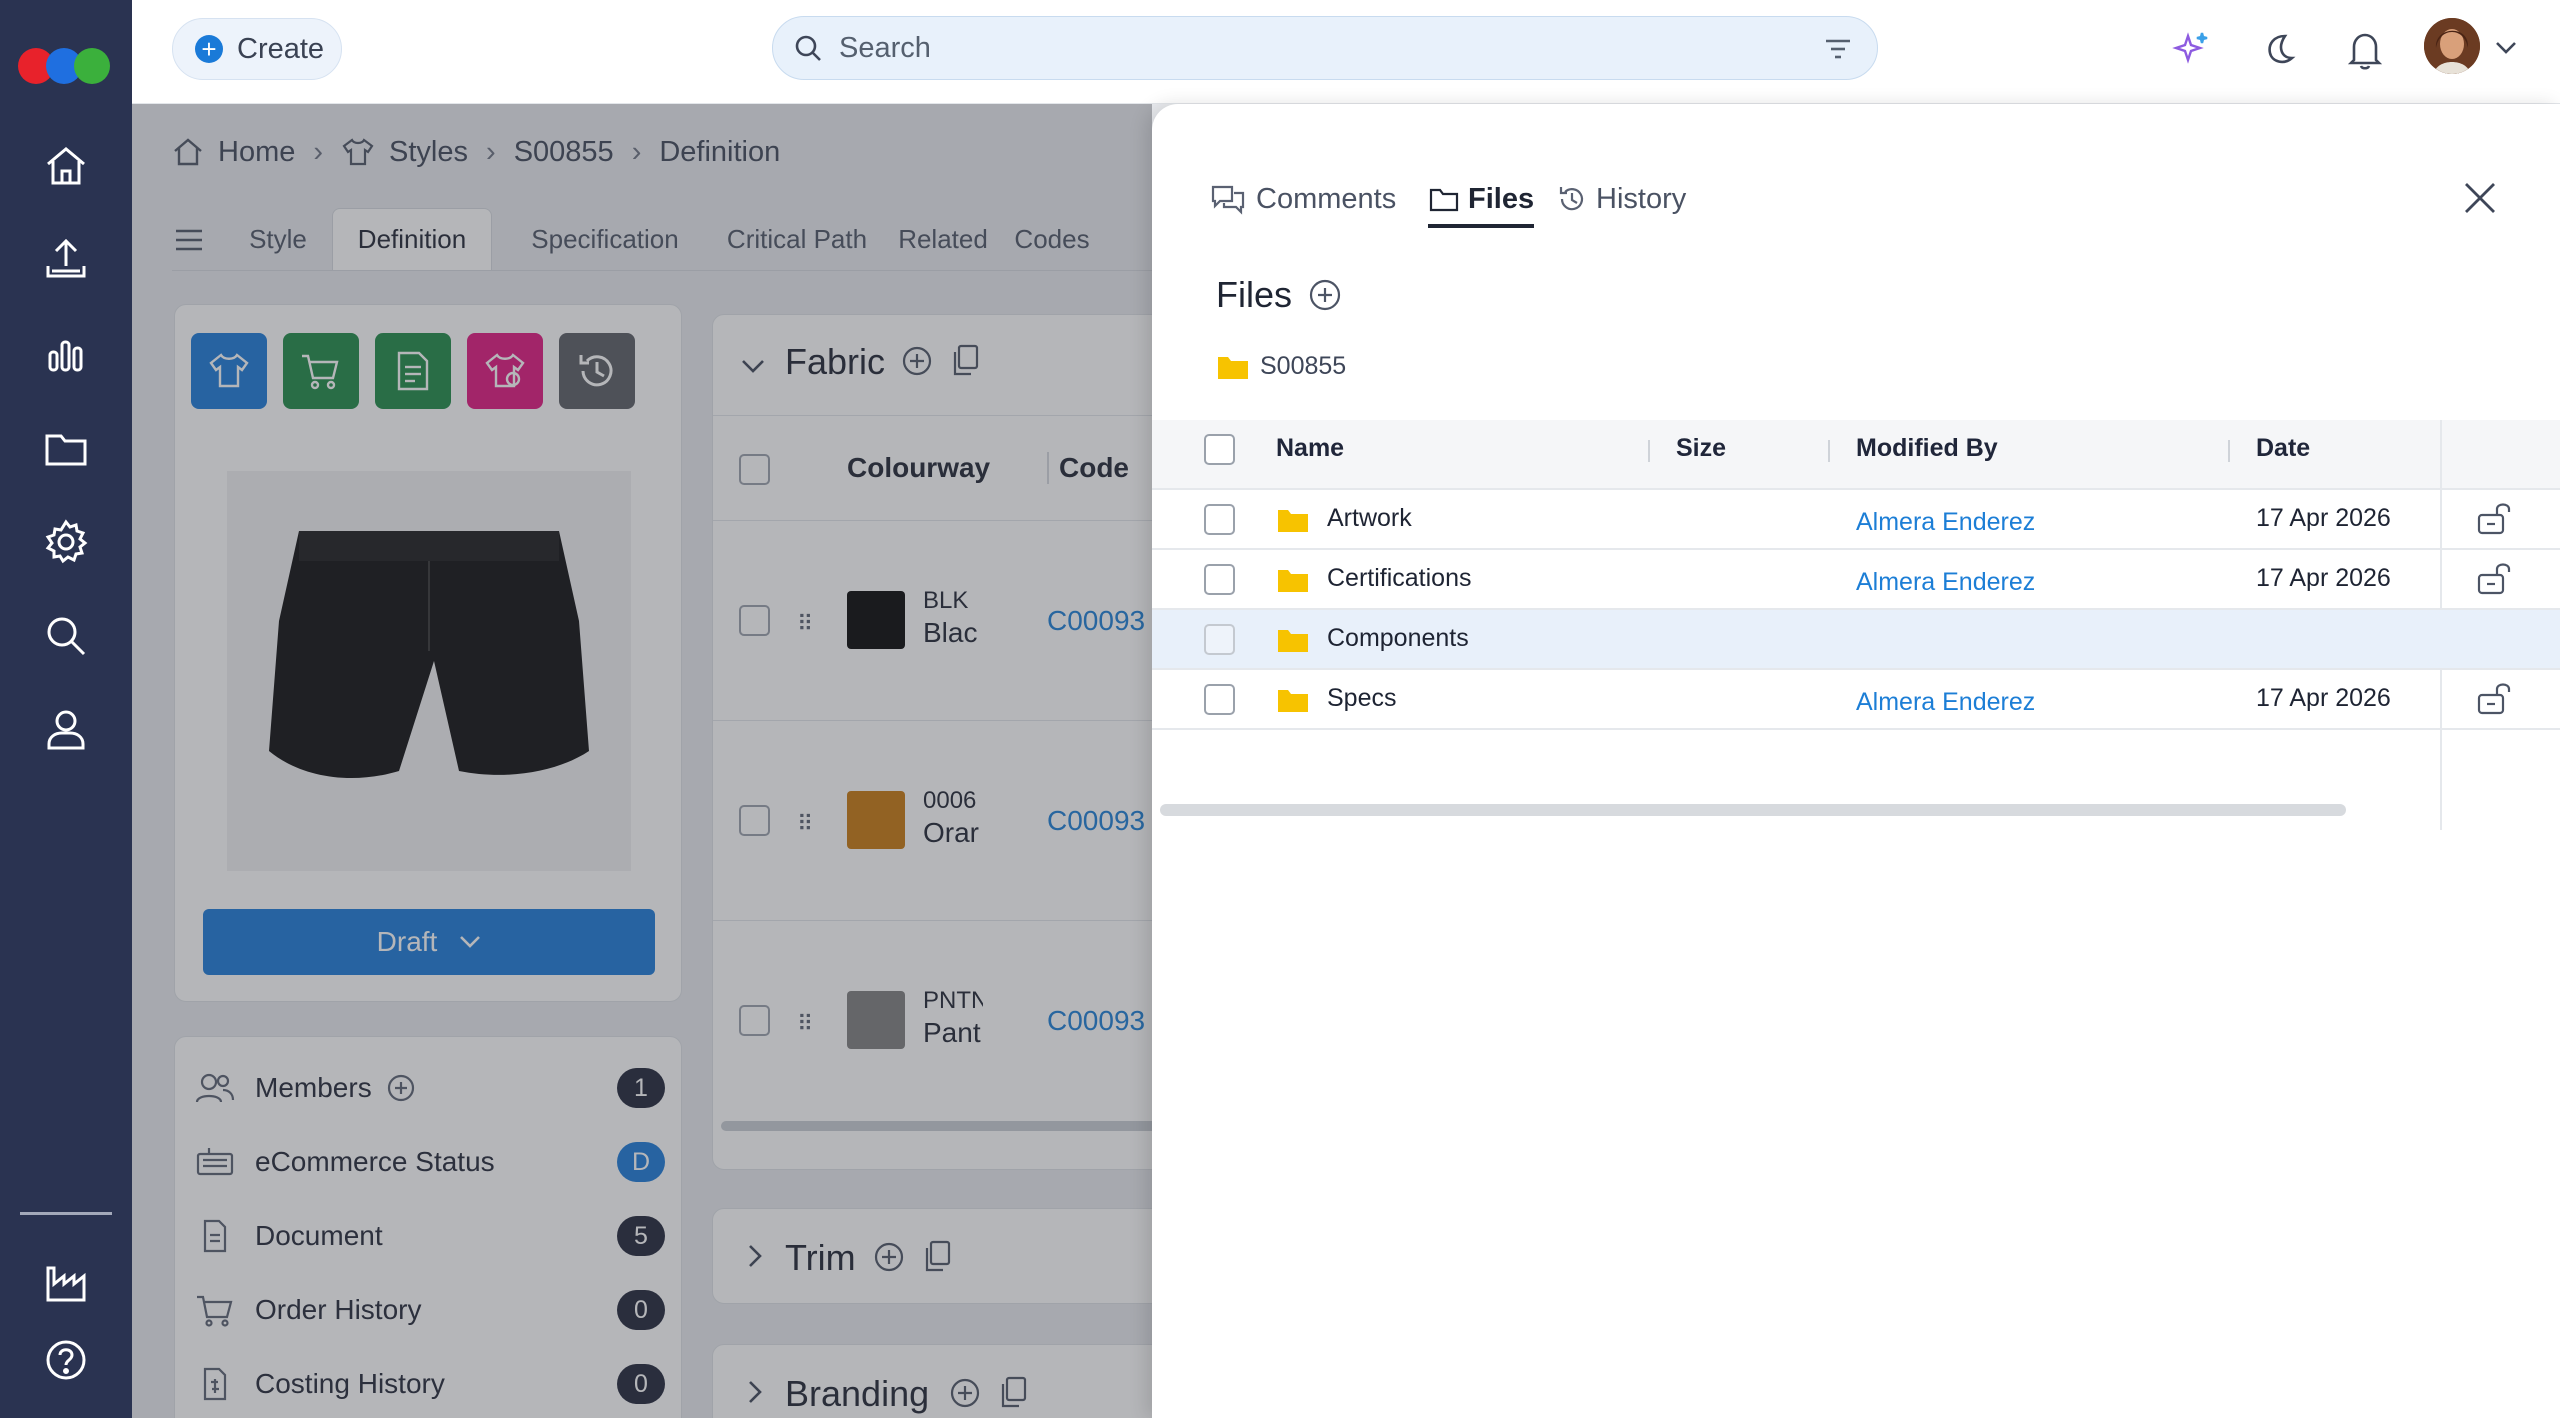 Image resolution: width=2560 pixels, height=1418 pixels. Describe the element at coordinates (1572, 199) in the screenshot. I see `history-icon` at that location.